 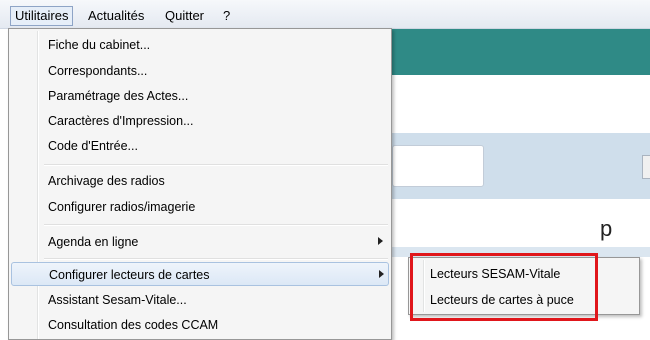 I want to click on menu-item-configurer-radios: Configurer radios/imagerie, so click(x=200, y=207).